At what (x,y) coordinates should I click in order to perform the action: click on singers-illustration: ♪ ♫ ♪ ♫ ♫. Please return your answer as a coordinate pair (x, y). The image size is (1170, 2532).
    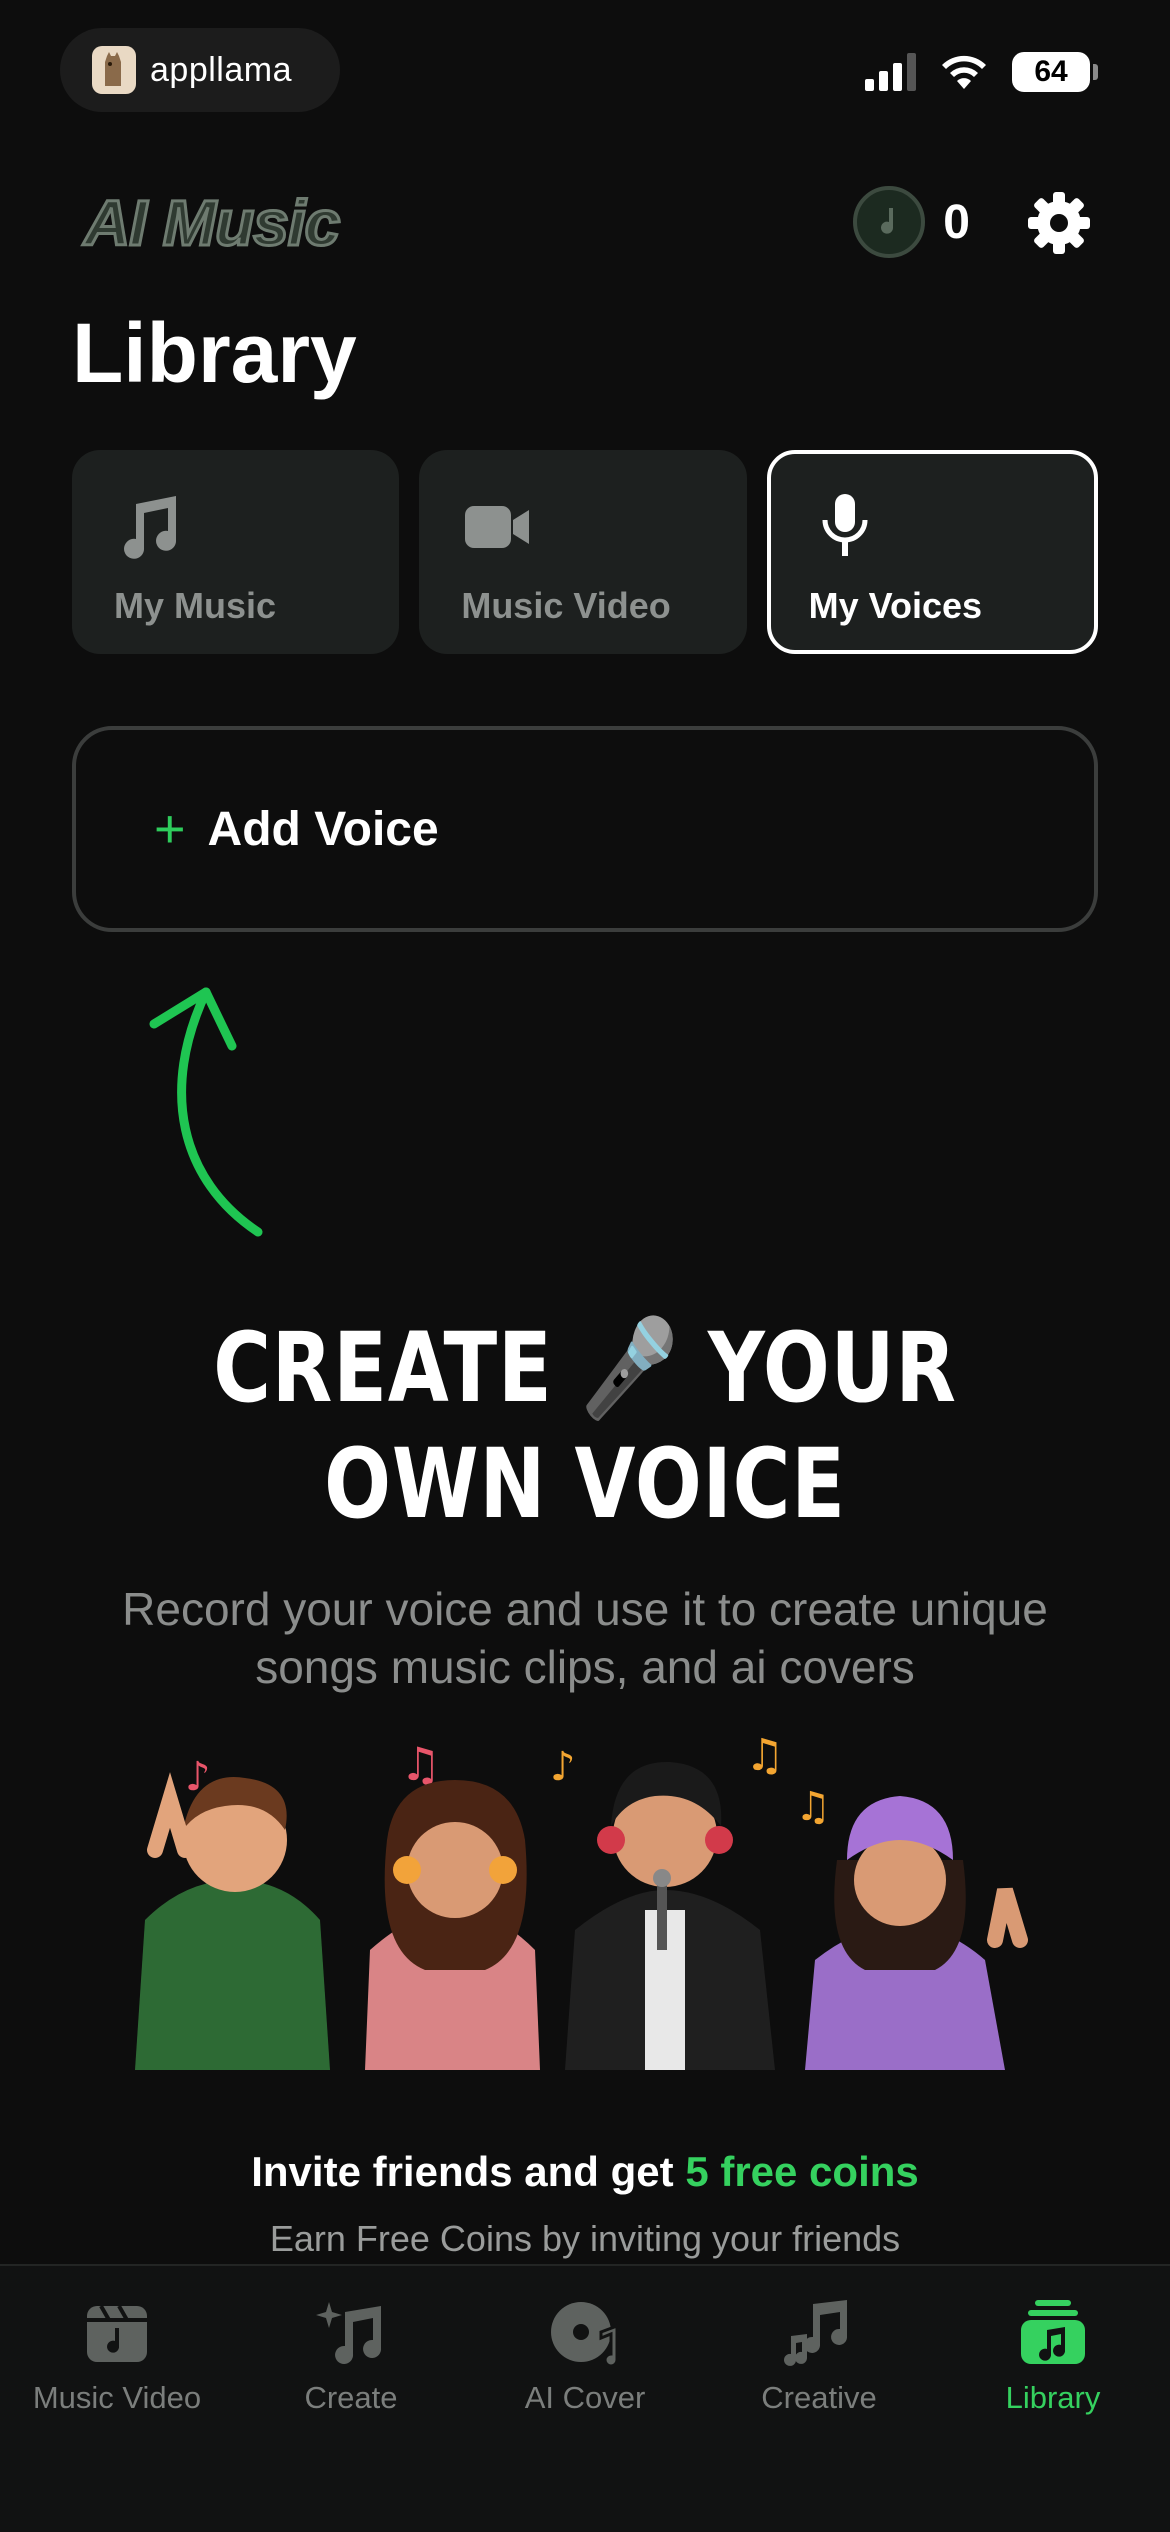
    Looking at the image, I should click on (581, 1900).